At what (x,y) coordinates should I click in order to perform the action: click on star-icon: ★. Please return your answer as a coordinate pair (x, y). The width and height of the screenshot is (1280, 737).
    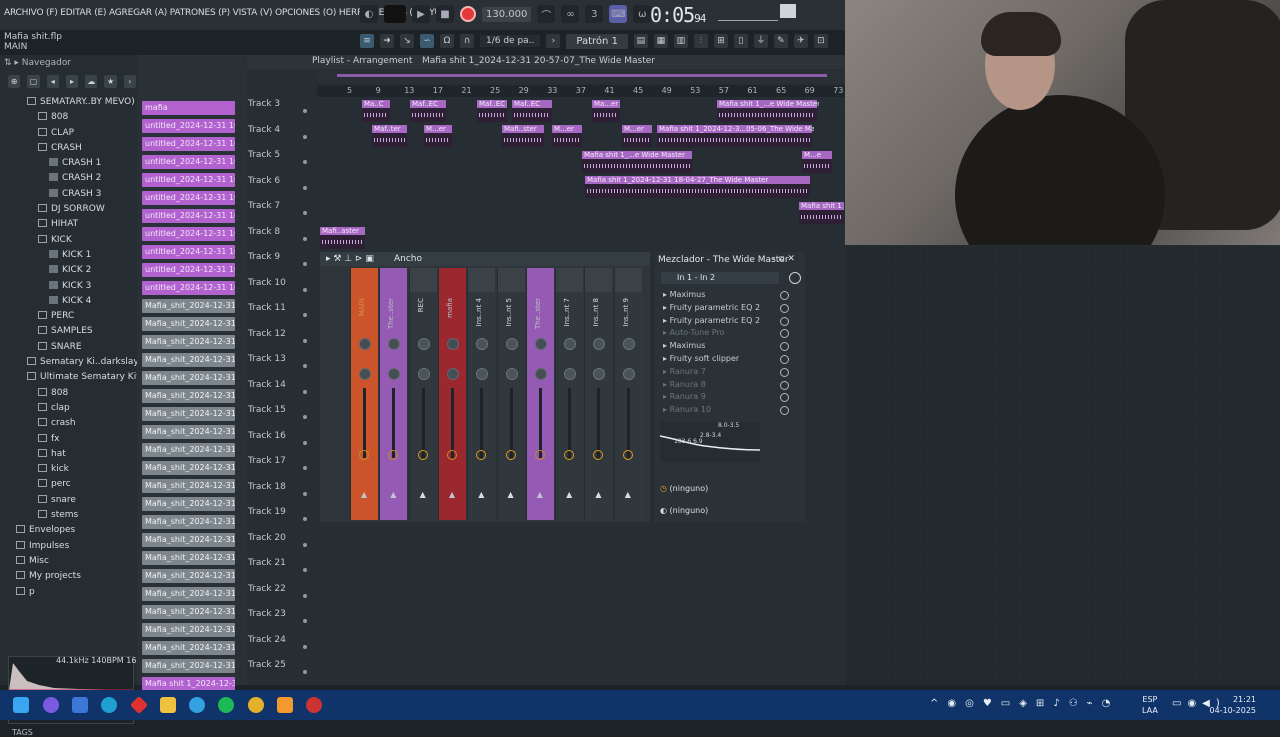
    Looking at the image, I should click on (110, 81).